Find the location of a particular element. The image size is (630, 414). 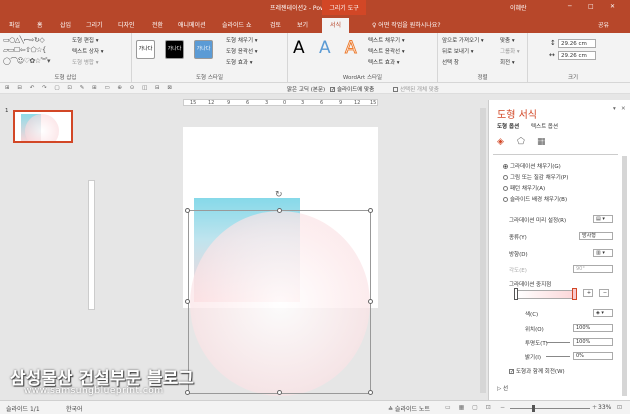

brightness-input: 0% is located at coordinates (593, 356).